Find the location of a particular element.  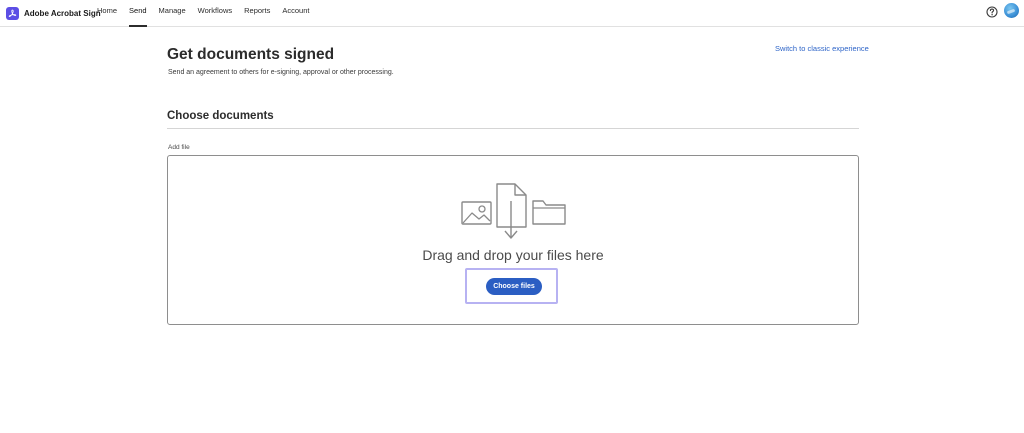

brand-name: Adobe Acrobat Sign is located at coordinates (62, 13).